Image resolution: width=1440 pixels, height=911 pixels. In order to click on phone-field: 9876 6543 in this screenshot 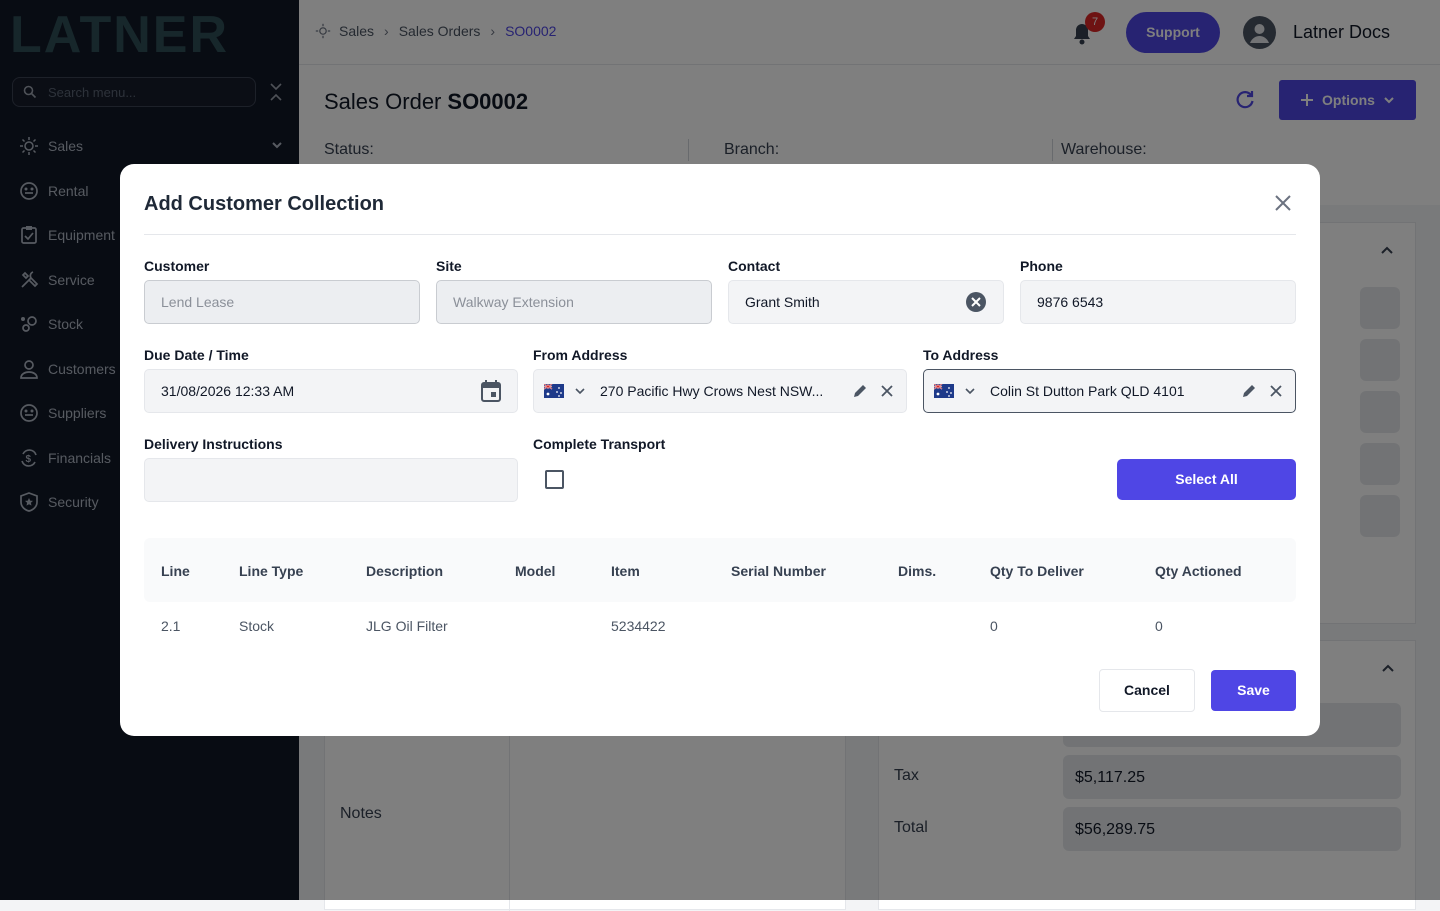, I will do `click(1158, 302)`.